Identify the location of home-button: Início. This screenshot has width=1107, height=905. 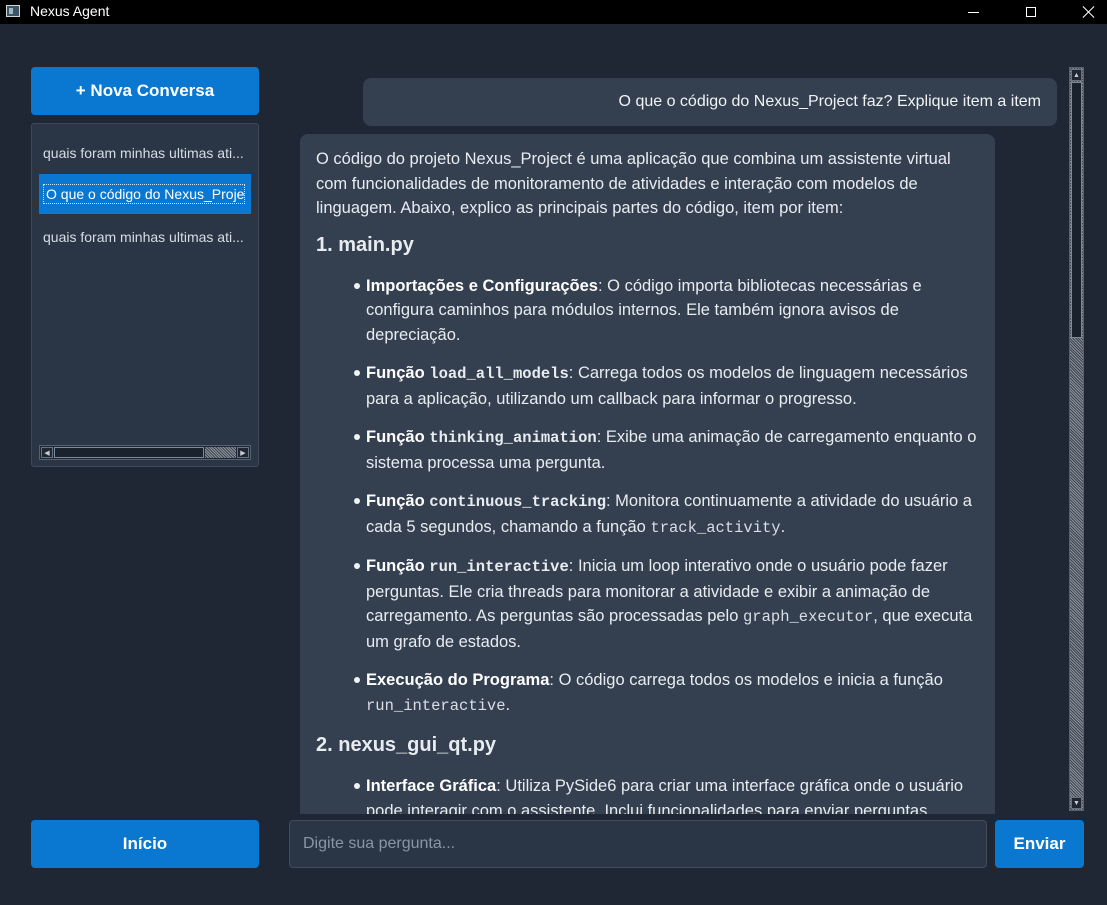
(145, 844).